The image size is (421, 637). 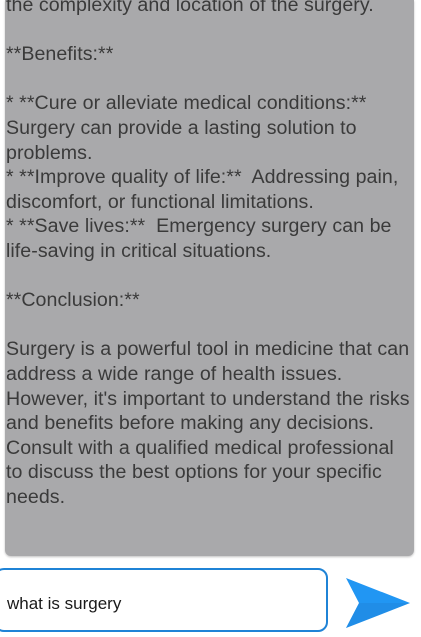 What do you see at coordinates (164, 600) in the screenshot?
I see `message-input: what is surgery` at bounding box center [164, 600].